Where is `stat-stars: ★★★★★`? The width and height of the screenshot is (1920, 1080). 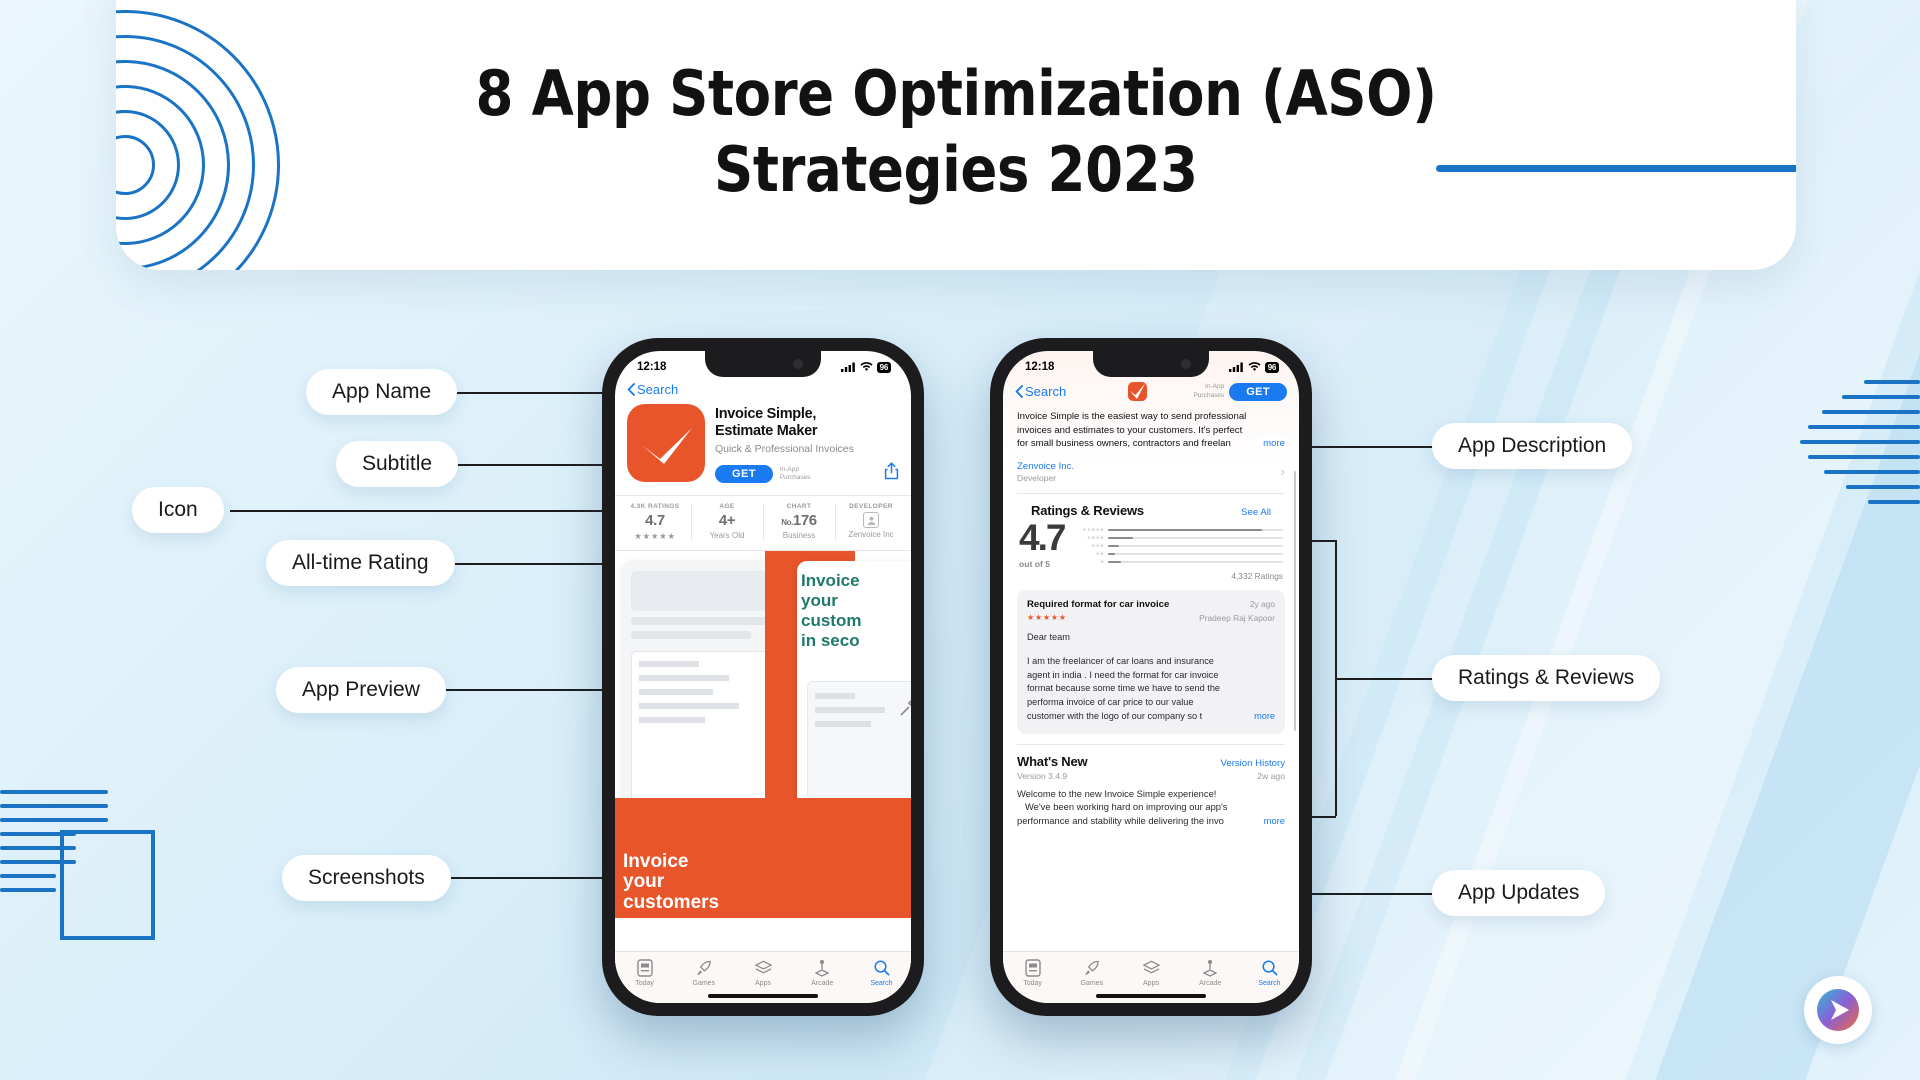
stat-stars: ★★★★★ is located at coordinates (655, 536).